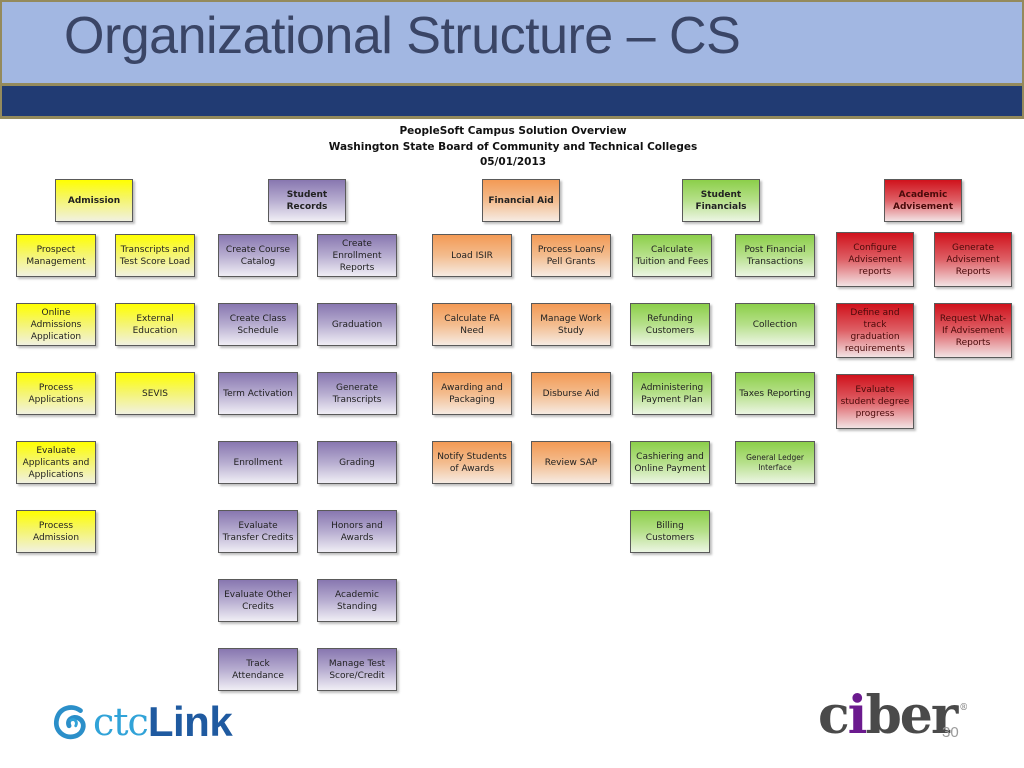 The height and width of the screenshot is (768, 1024). What do you see at coordinates (56, 393) in the screenshot?
I see `admission-item: Process Applications` at bounding box center [56, 393].